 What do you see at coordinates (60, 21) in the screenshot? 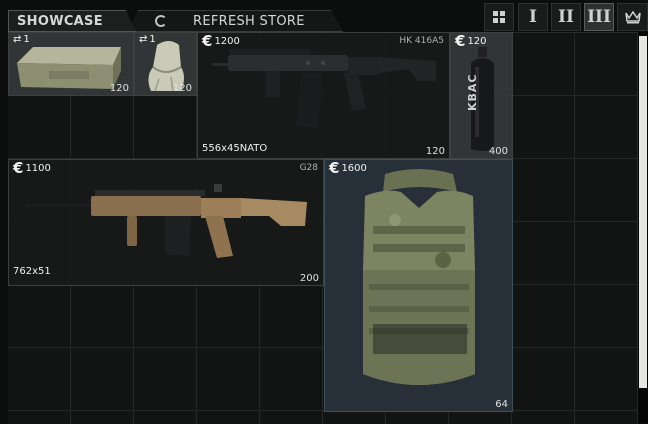
I see `showcase-label: SHOWCASE` at bounding box center [60, 21].